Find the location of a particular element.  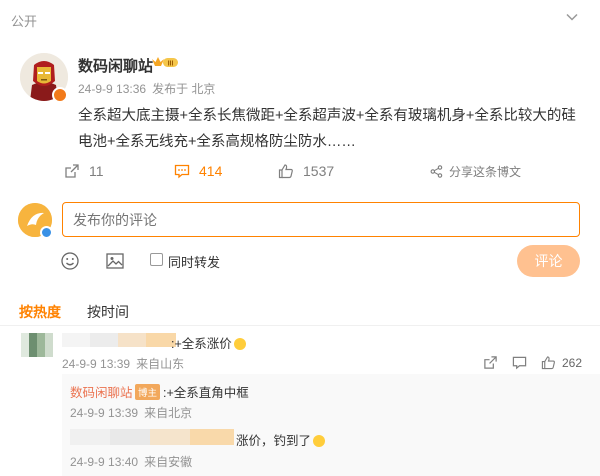

reply-location: 来自北京 is located at coordinates (168, 413).